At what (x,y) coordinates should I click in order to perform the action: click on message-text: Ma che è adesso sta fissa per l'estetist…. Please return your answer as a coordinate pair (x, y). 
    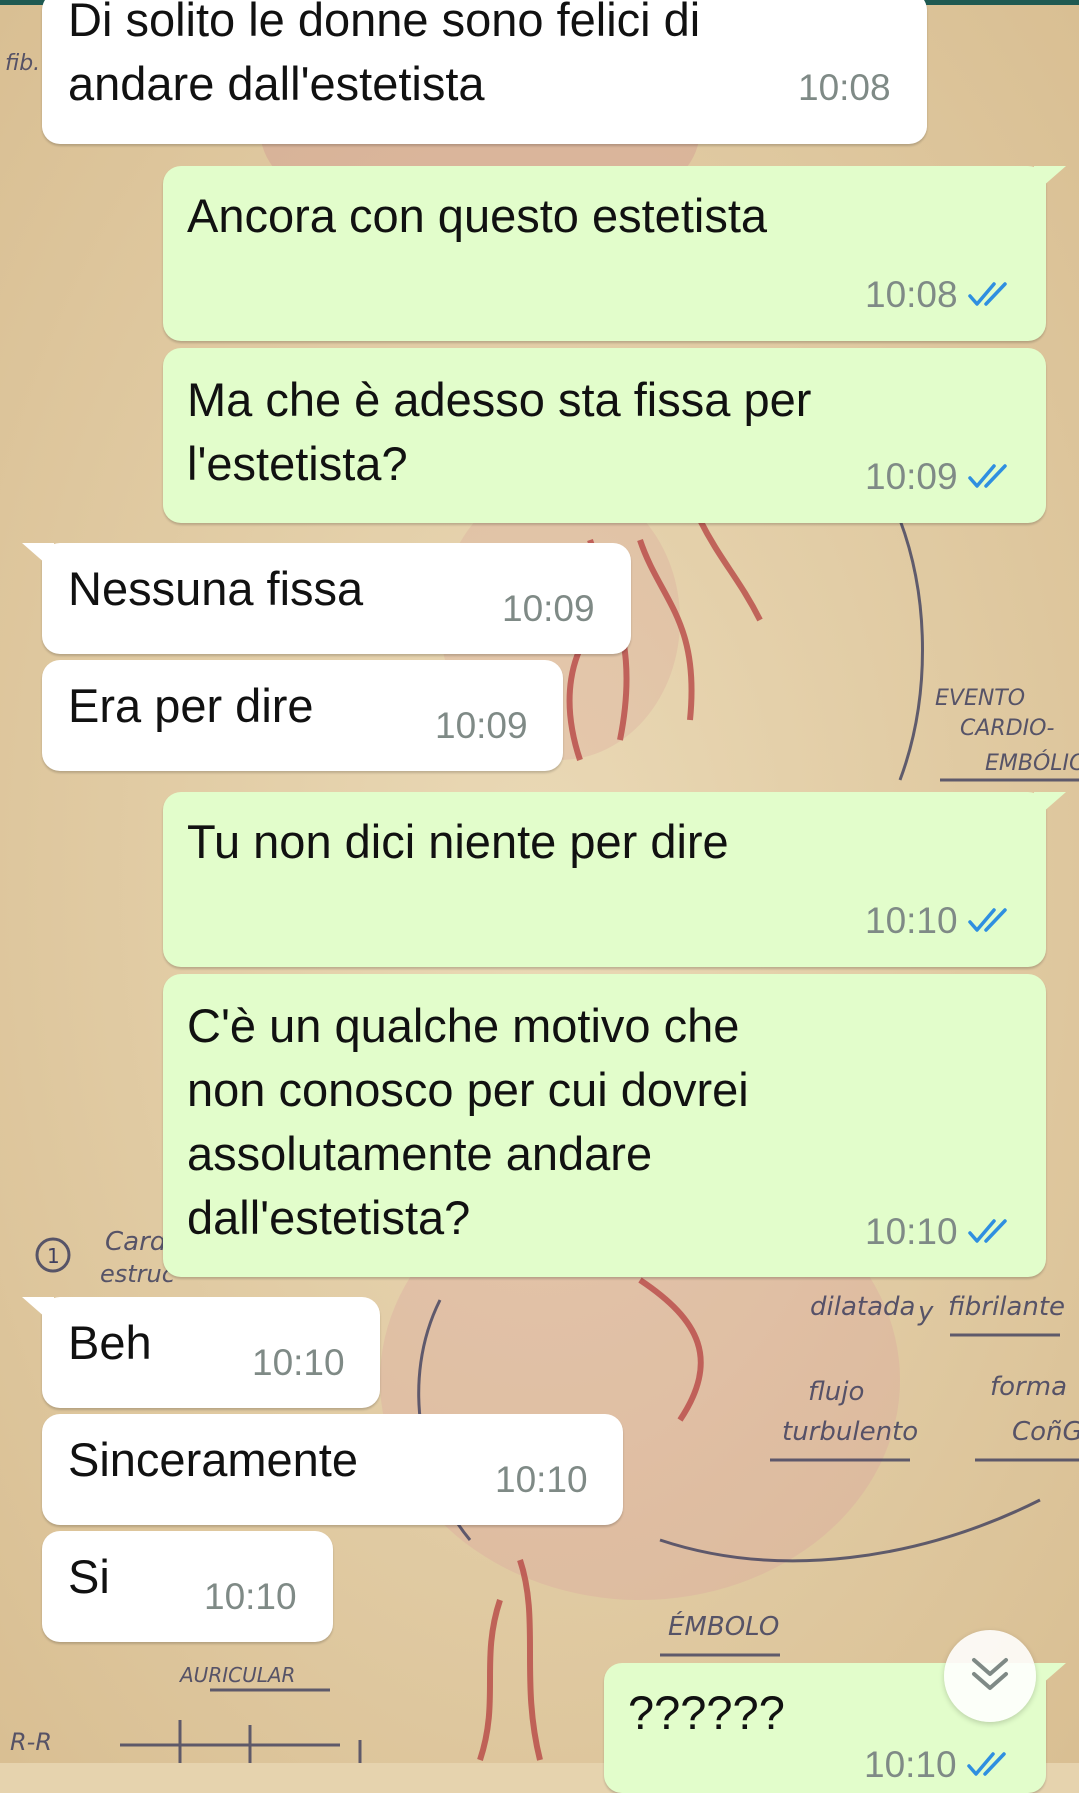
    Looking at the image, I should click on (499, 431).